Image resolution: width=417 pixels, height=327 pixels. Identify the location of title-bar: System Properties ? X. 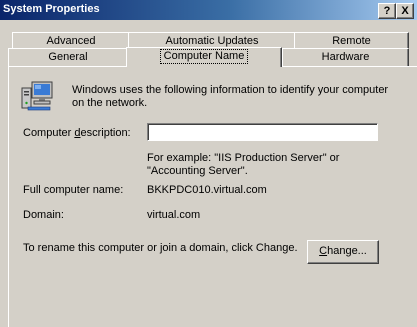
(208, 10).